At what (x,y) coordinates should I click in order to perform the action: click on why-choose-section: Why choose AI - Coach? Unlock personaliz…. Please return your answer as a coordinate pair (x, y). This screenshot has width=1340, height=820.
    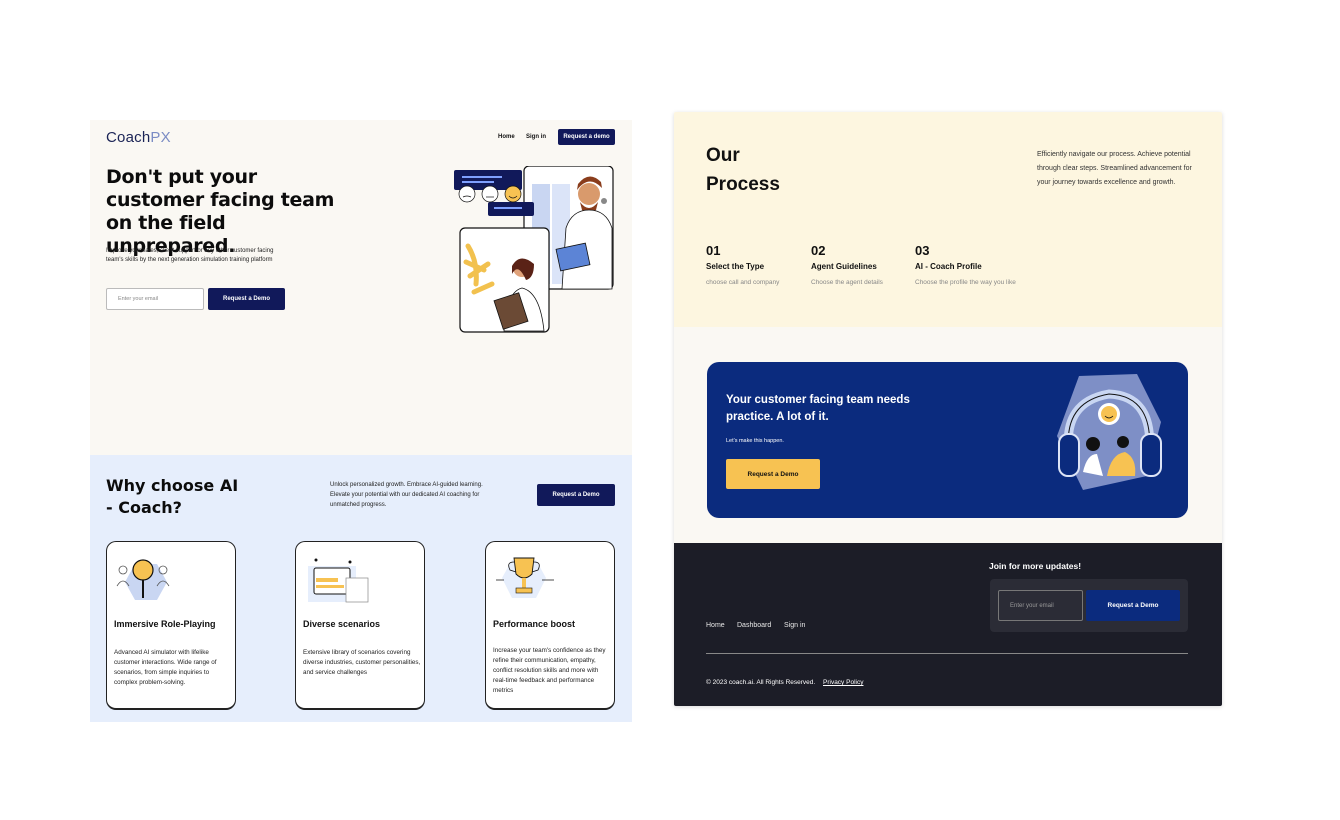
    Looking at the image, I should click on (361, 588).